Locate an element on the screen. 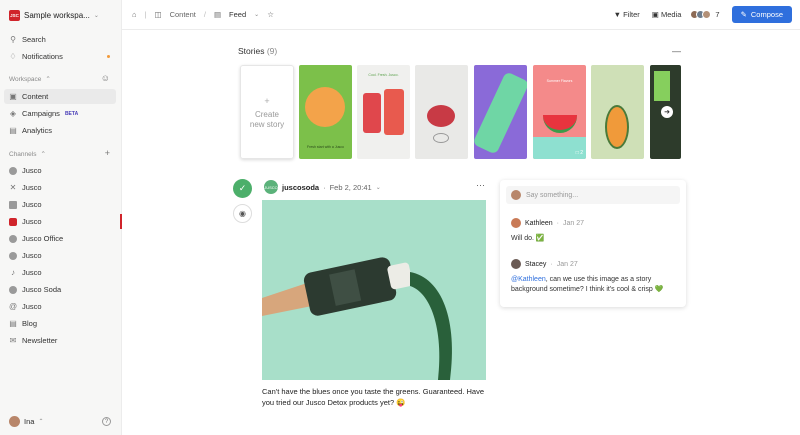 This screenshot has height=435, width=800. story-thumbnail: Fresh start with a Jusco is located at coordinates (325, 112).